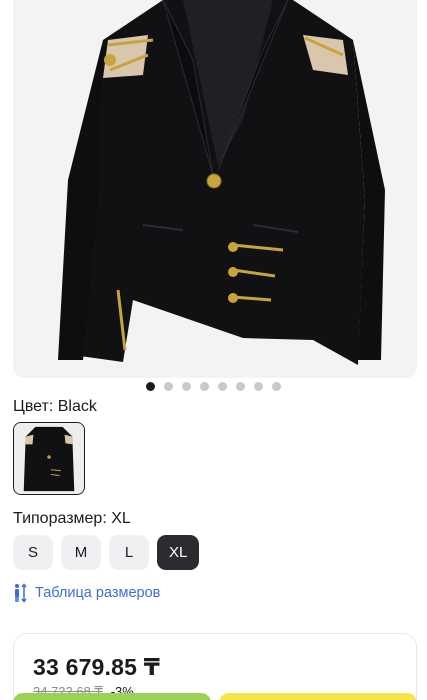 The width and height of the screenshot is (427, 700). Describe the element at coordinates (112, 696) in the screenshot. I see `buy-button` at that location.